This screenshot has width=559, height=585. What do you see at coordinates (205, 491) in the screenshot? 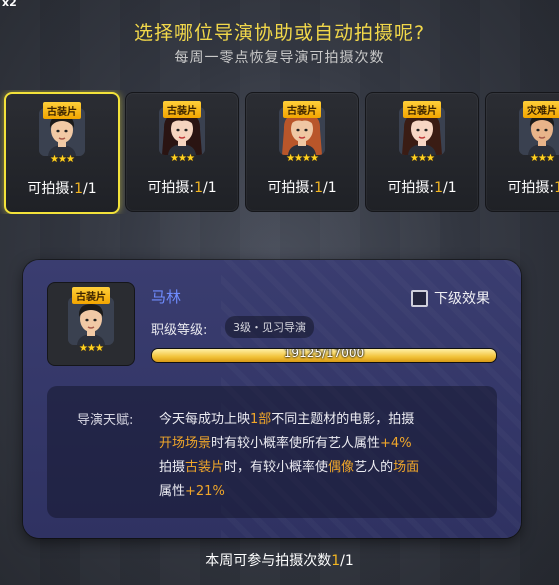
I see `talent-highlight: +21%` at bounding box center [205, 491].